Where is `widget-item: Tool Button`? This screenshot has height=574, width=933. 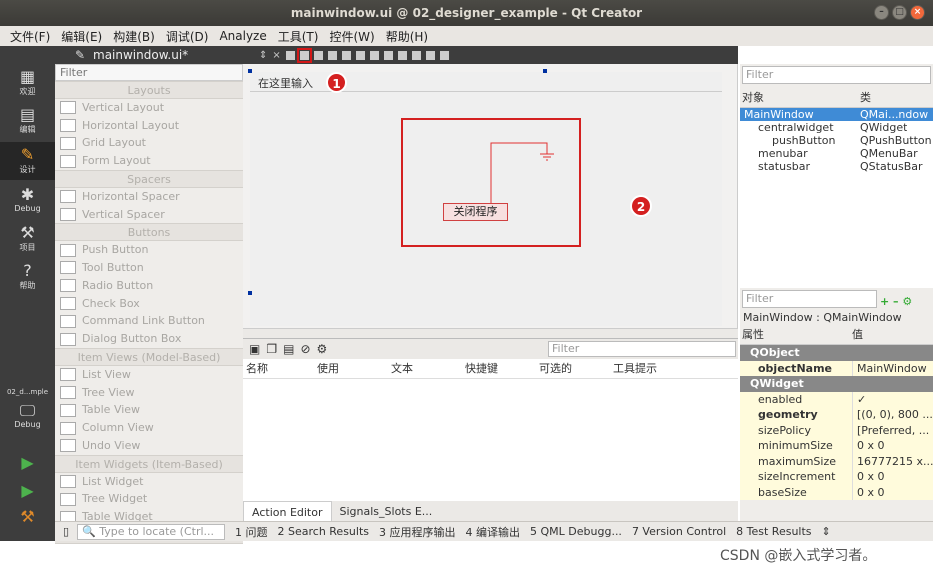 widget-item: Tool Button is located at coordinates (149, 268).